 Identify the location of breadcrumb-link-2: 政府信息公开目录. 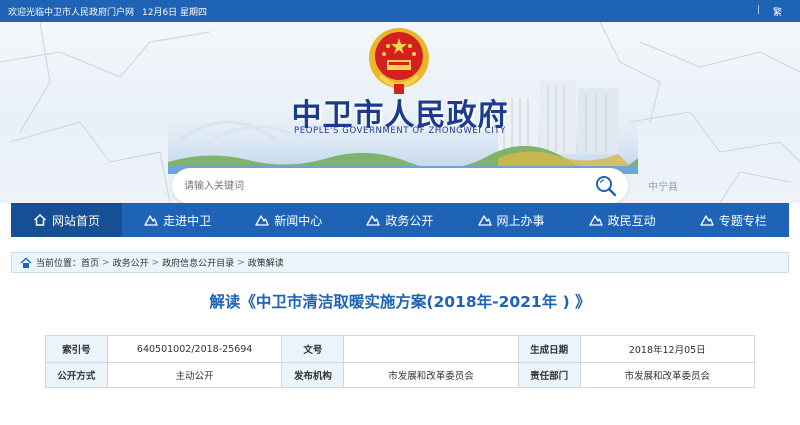
(198, 262).